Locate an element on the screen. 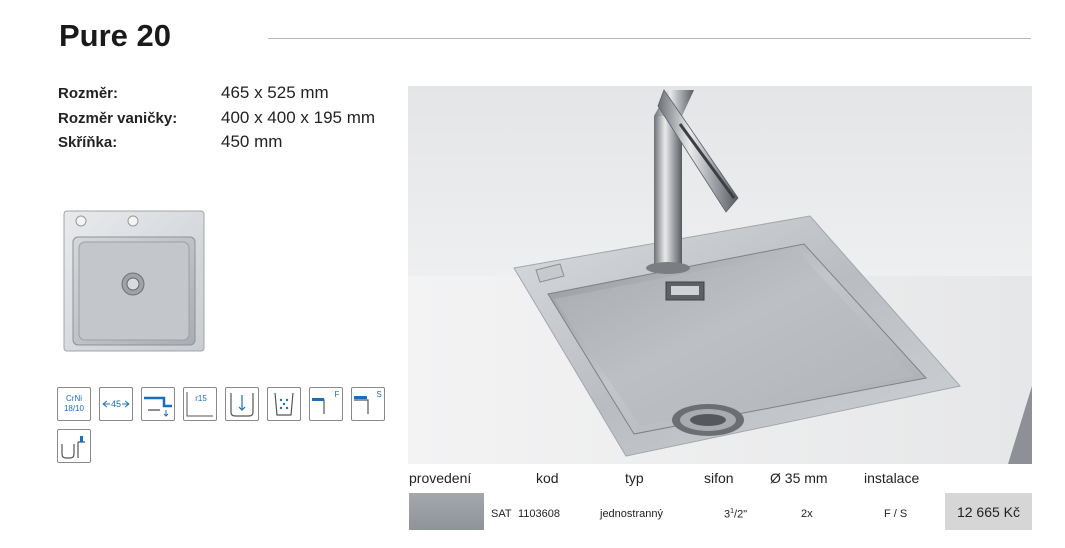 The image size is (1065, 548). cell-installation: F / S is located at coordinates (896, 514).